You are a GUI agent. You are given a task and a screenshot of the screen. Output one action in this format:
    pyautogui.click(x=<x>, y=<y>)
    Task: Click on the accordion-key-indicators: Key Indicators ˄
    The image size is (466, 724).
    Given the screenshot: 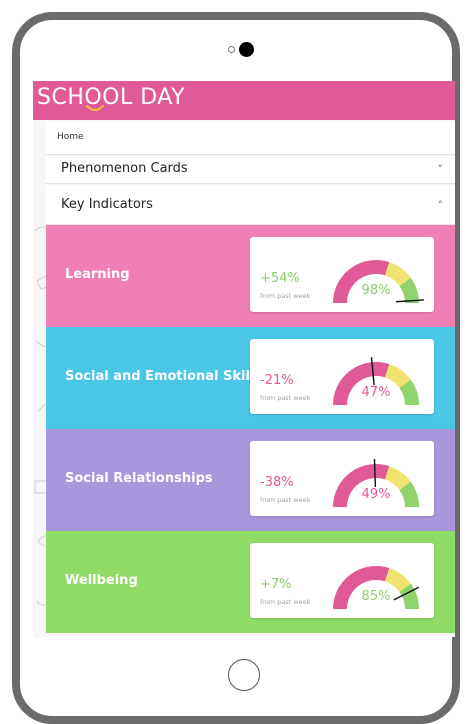 What is the action you would take?
    pyautogui.click(x=250, y=205)
    